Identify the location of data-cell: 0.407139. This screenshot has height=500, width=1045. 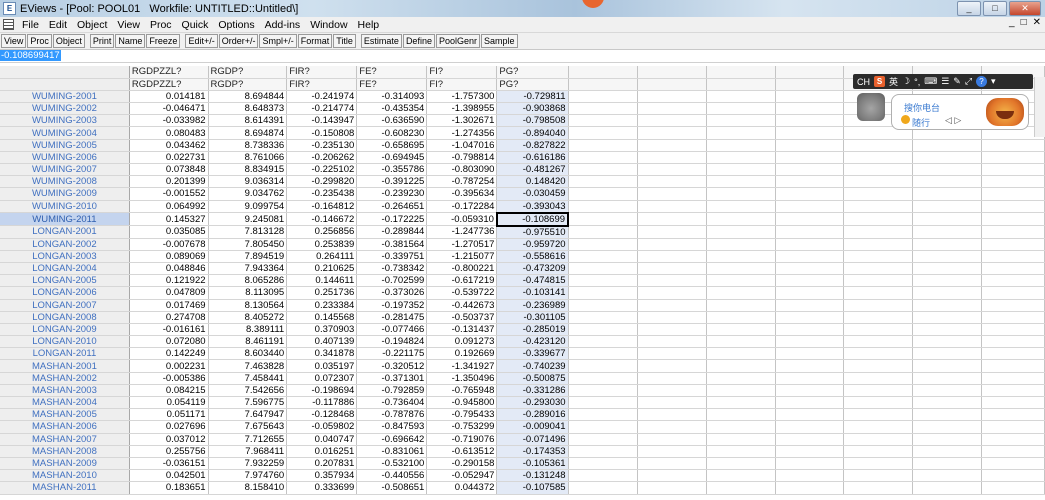
(322, 342).